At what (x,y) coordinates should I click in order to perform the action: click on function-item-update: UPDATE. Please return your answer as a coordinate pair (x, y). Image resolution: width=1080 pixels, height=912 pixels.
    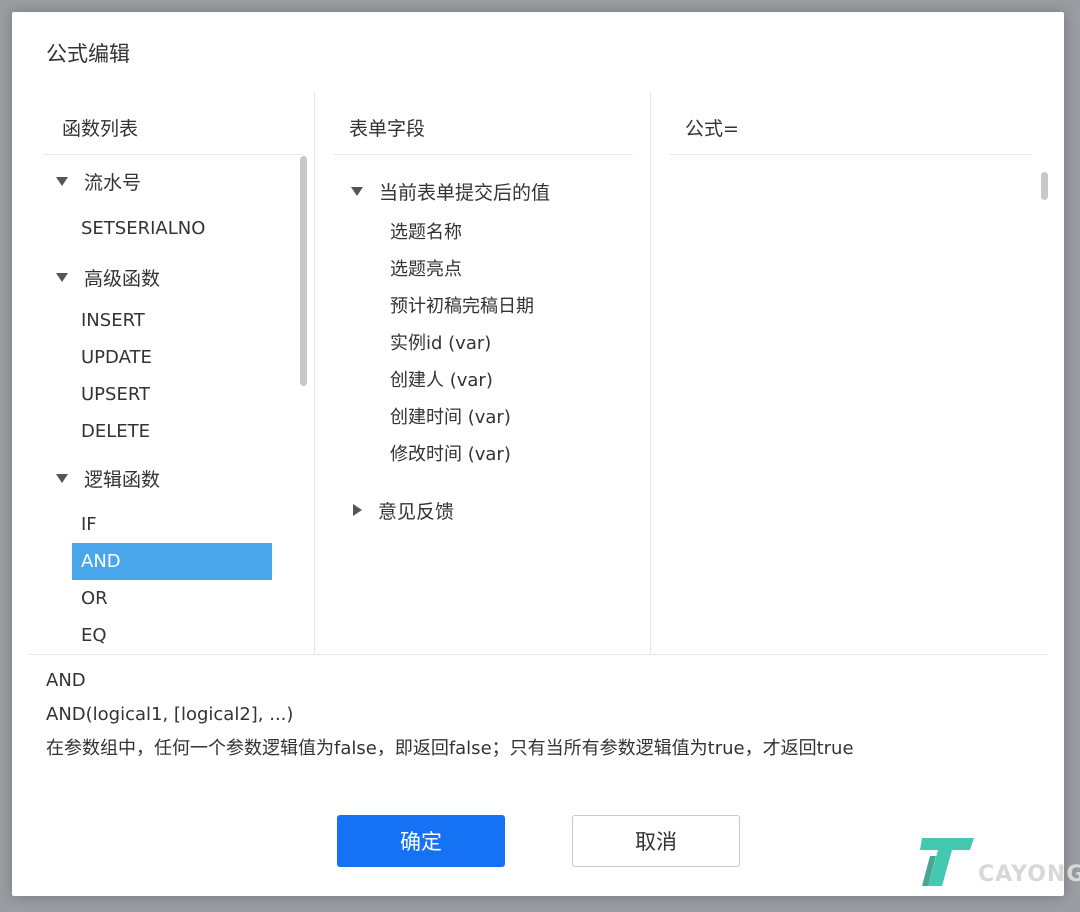
    Looking at the image, I should click on (172, 357).